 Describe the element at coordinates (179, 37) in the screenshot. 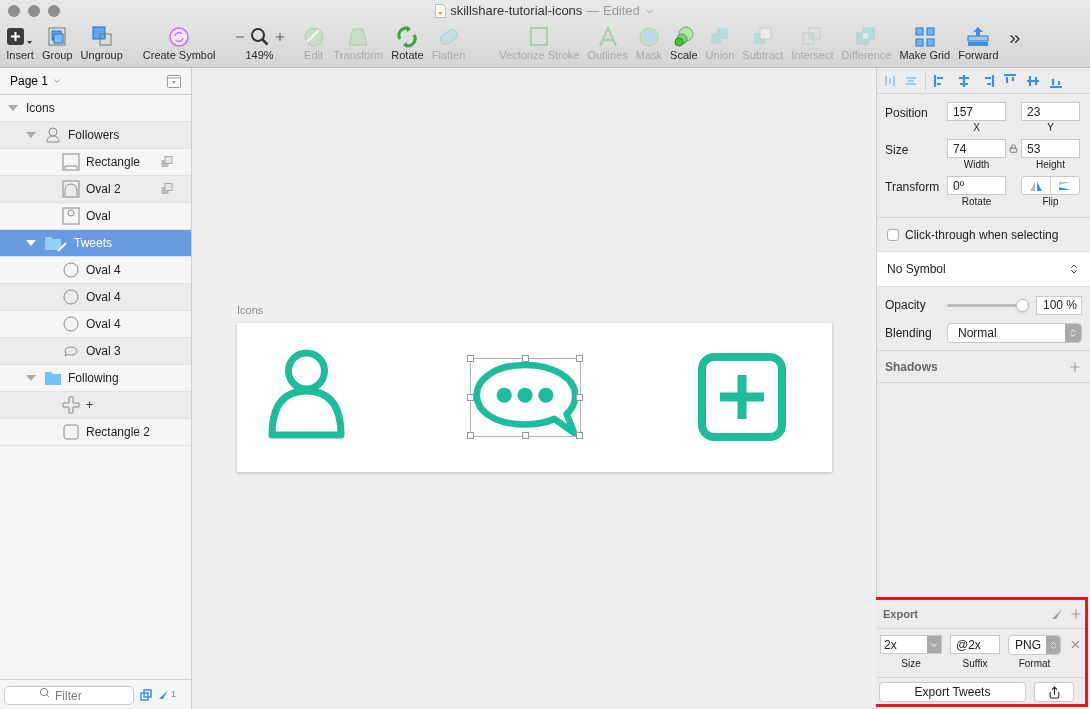

I see `symbol-icon` at that location.